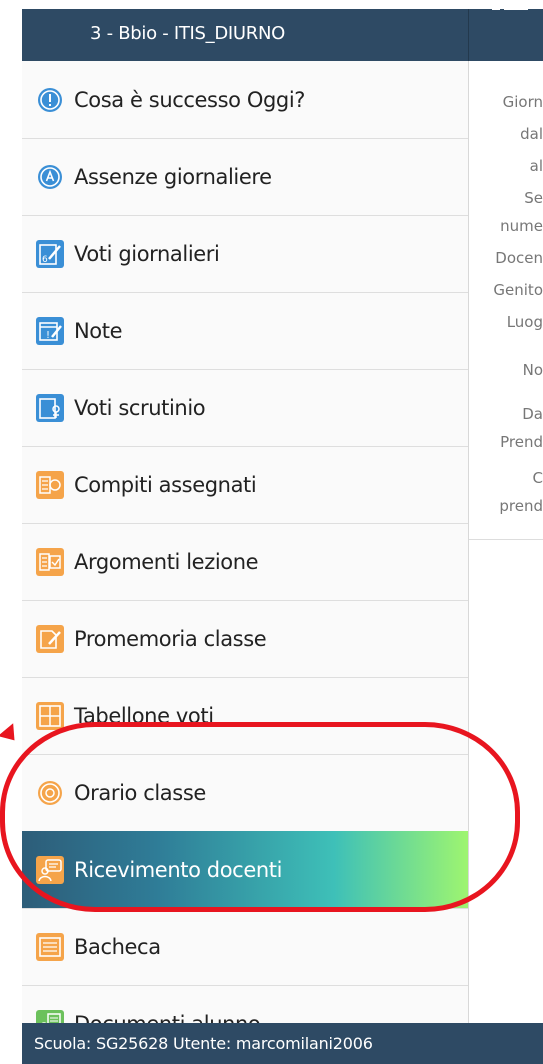 The width and height of the screenshot is (543, 1064). I want to click on menu-item-label: Promemoria classe, so click(170, 638).